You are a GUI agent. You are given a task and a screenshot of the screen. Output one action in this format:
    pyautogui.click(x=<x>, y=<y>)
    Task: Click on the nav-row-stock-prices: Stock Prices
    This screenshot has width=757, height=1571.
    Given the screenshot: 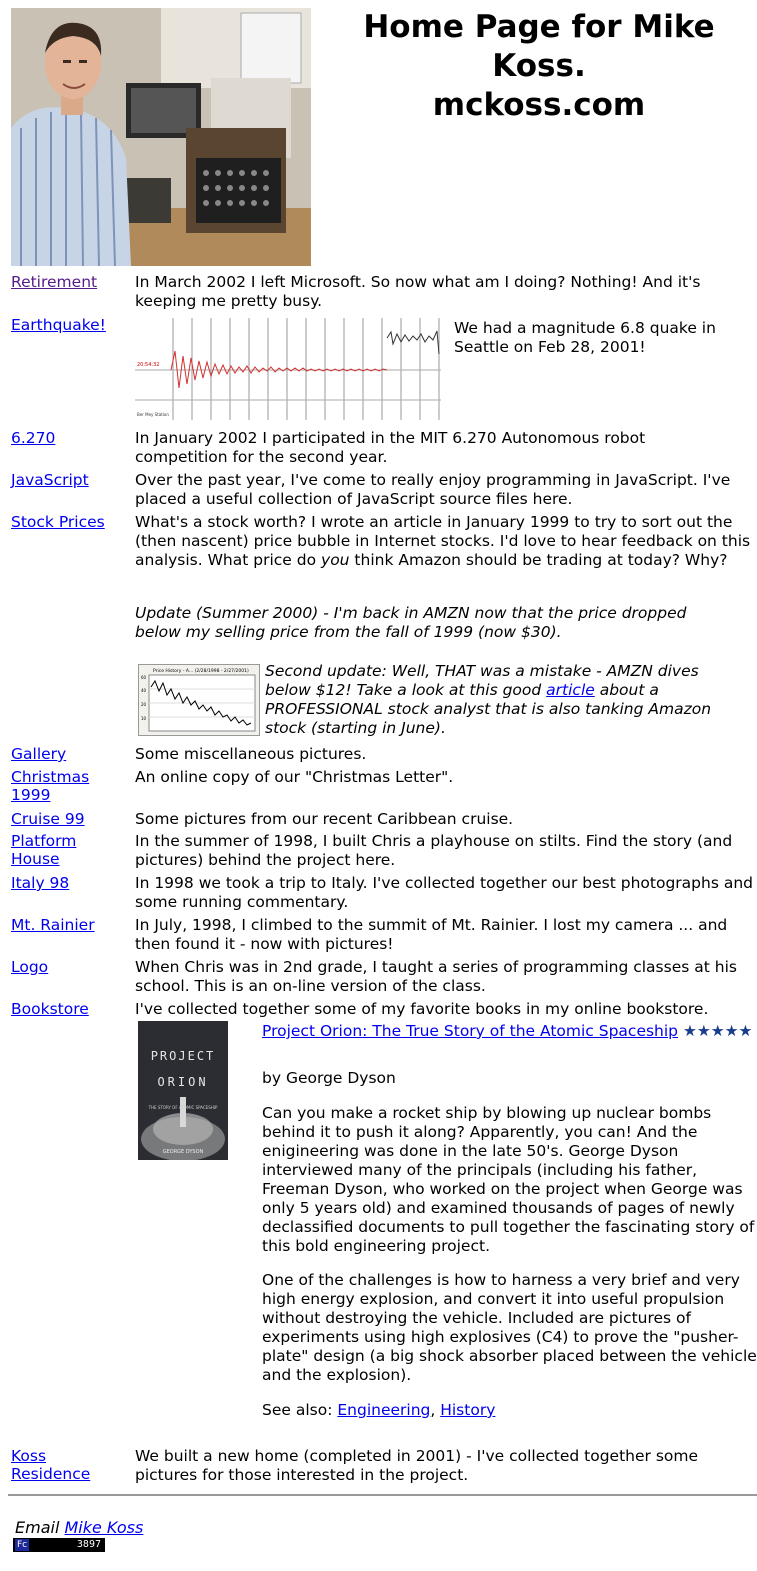 What is the action you would take?
    pyautogui.click(x=70, y=522)
    